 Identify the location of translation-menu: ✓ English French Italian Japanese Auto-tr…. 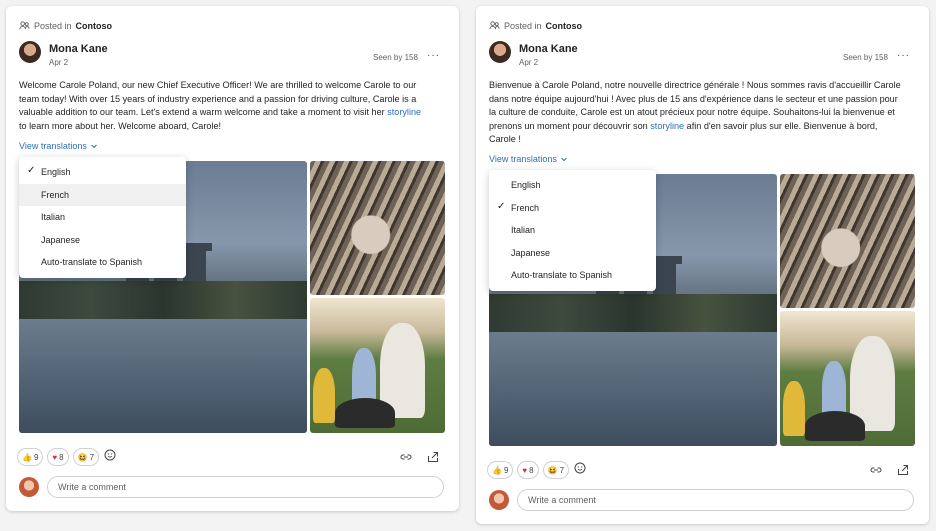
(102, 217).